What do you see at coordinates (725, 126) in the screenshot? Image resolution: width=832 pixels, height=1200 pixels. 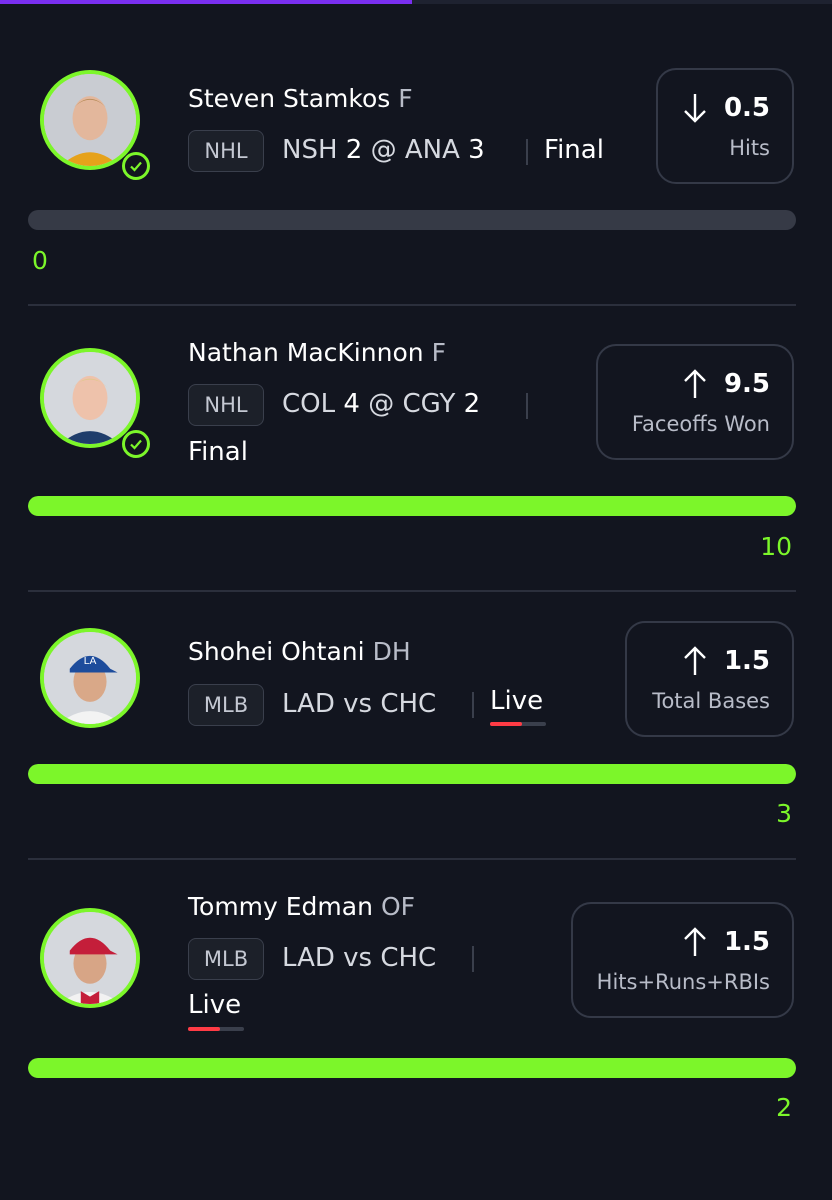 I see `prop-line-box: 0.5 Hits` at bounding box center [725, 126].